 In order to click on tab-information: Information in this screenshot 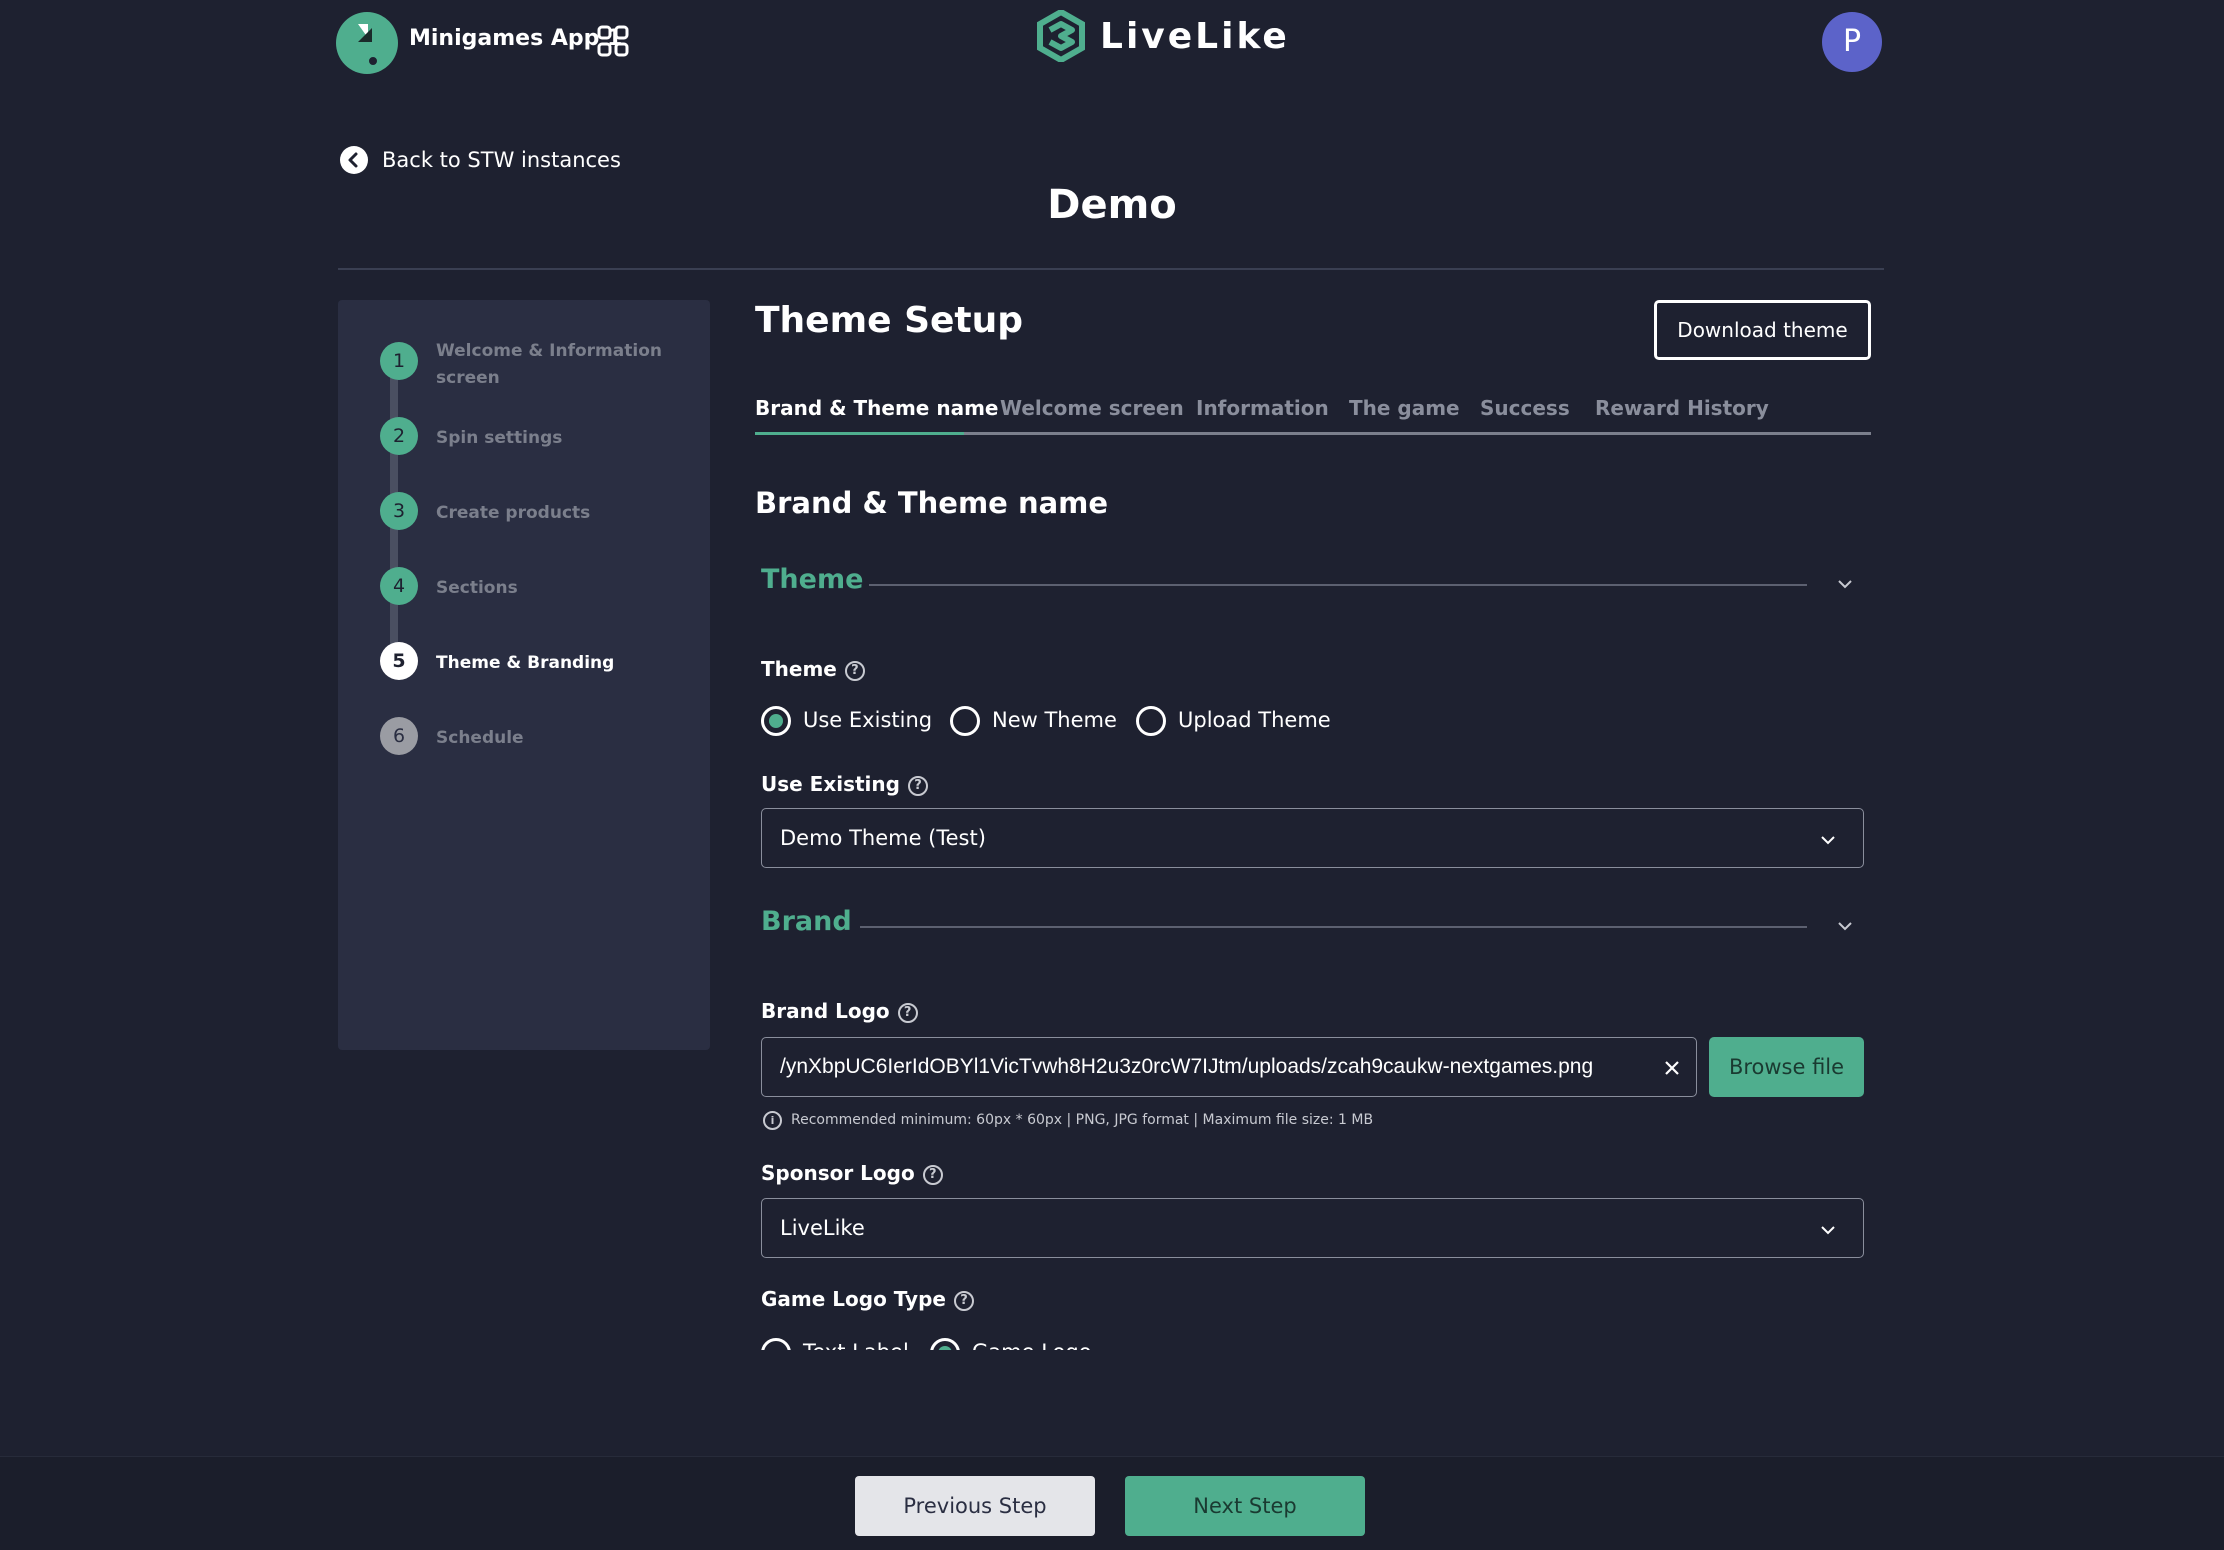, I will do `click(1262, 408)`.